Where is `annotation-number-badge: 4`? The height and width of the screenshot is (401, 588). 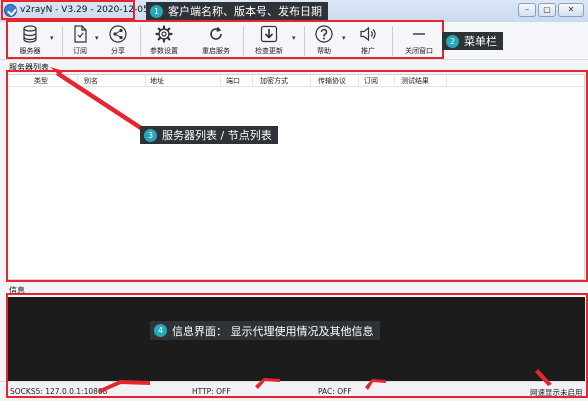 annotation-number-badge: 4 is located at coordinates (160, 330).